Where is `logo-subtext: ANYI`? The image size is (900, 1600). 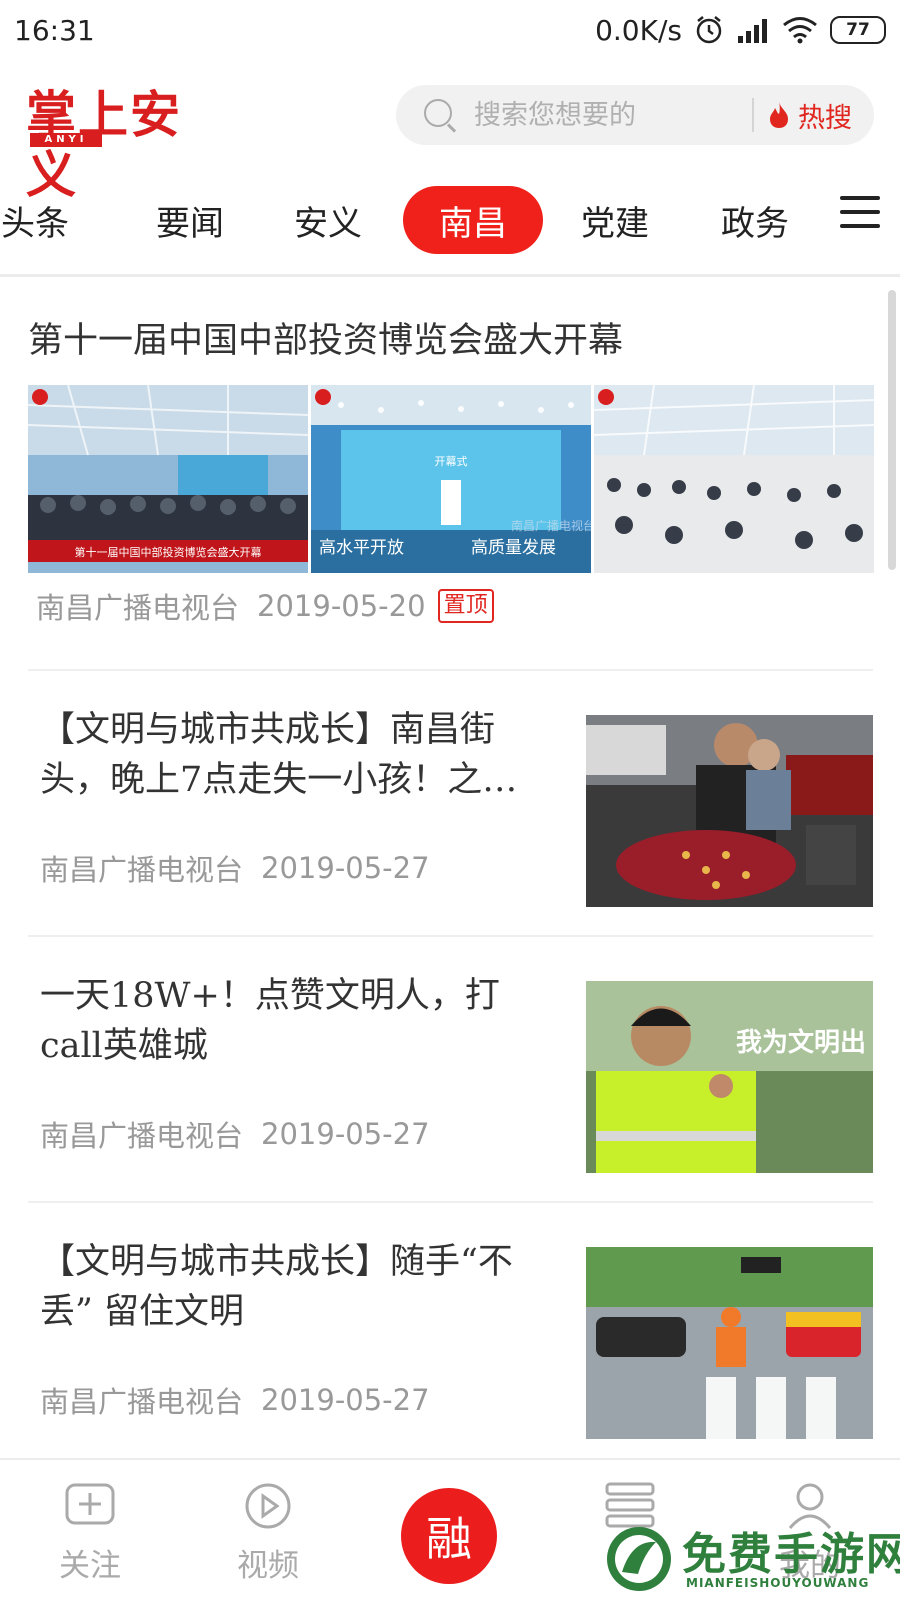 logo-subtext: ANYI is located at coordinates (66, 140).